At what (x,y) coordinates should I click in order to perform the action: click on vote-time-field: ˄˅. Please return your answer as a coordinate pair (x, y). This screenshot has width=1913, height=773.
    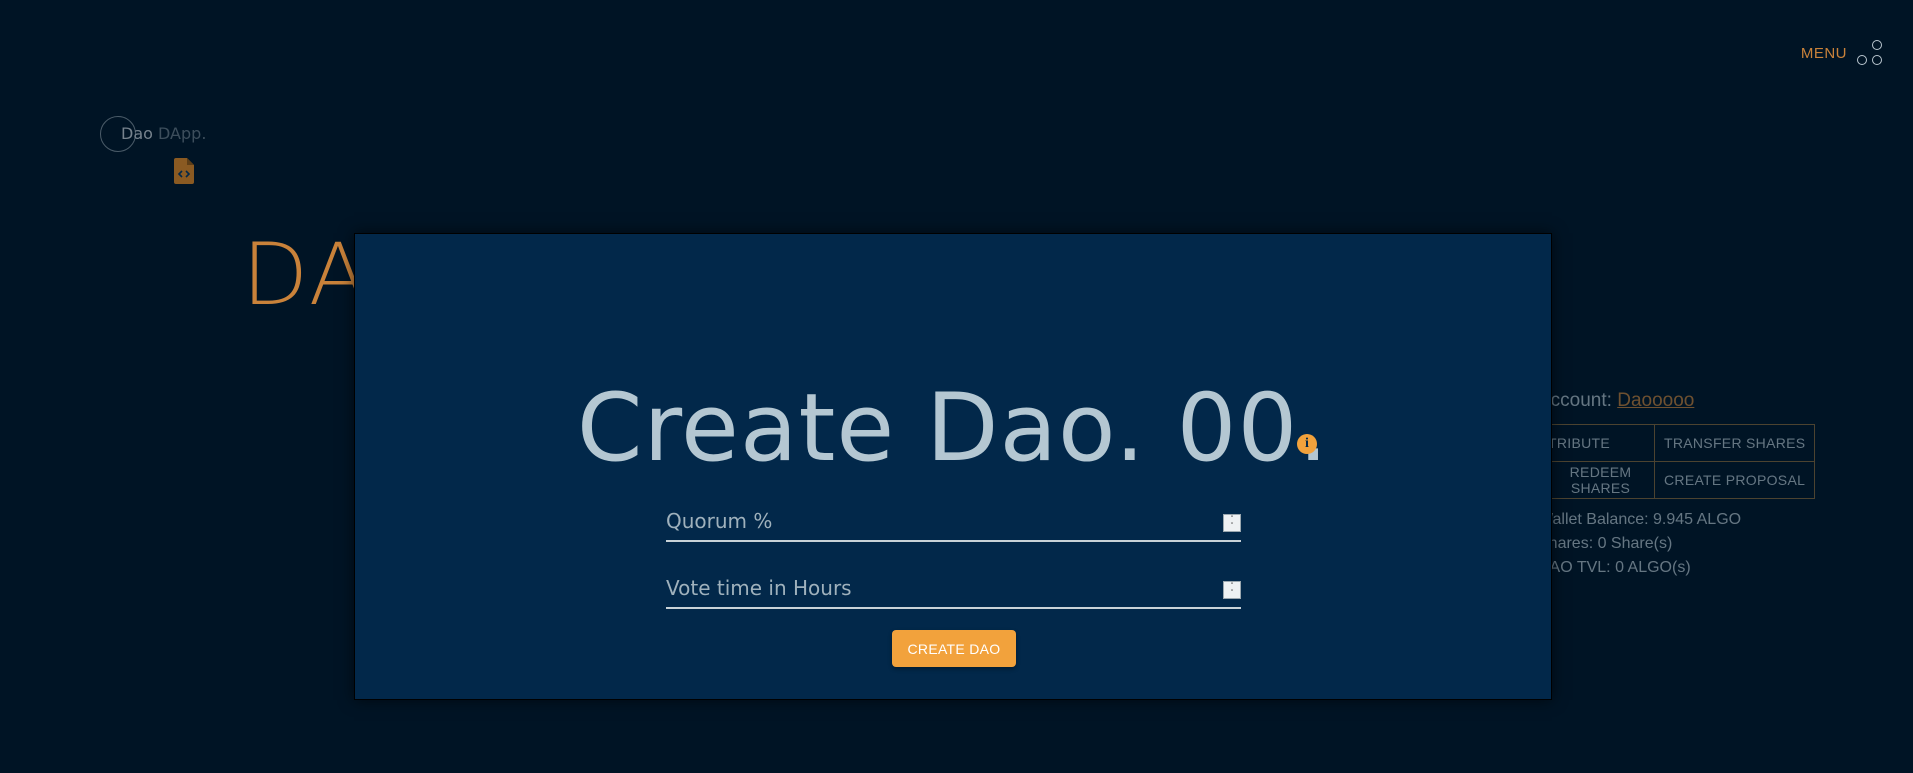
    Looking at the image, I should click on (953, 589).